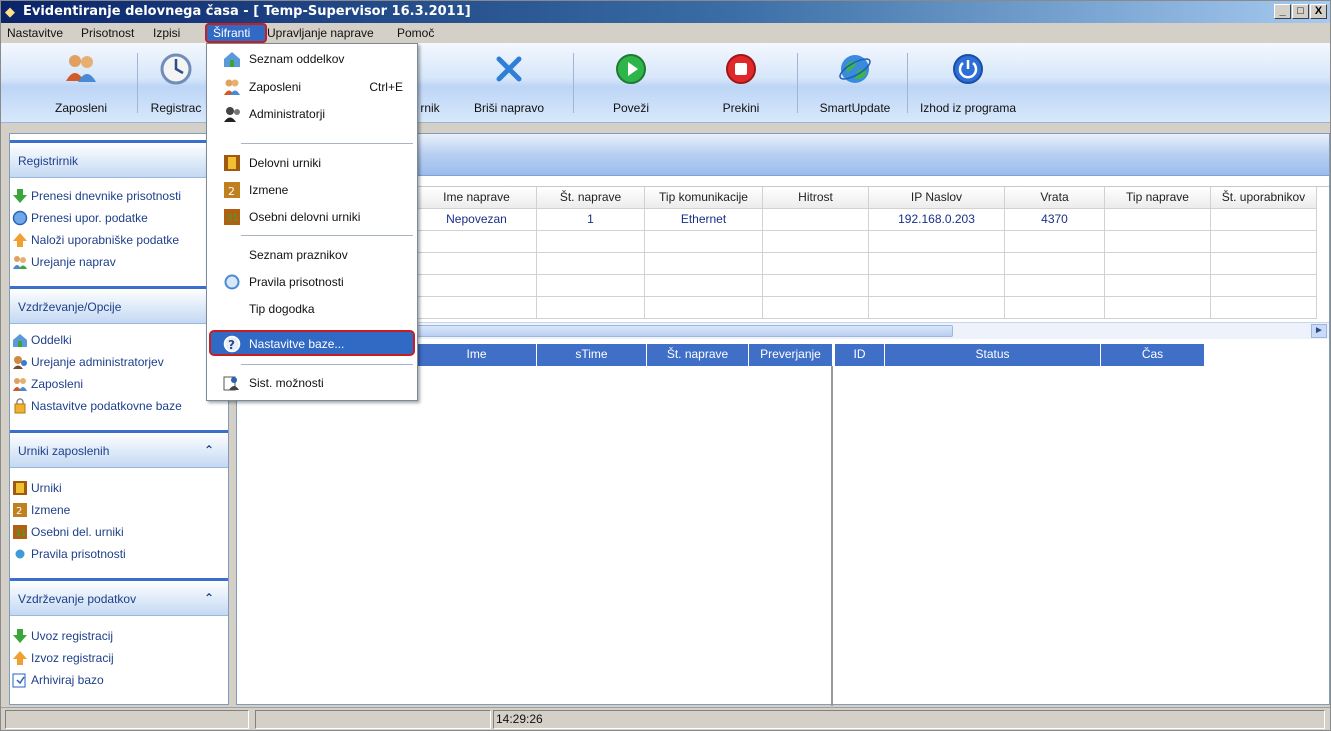  I want to click on table-cell-st-uporabnikov, so click(1264, 220).